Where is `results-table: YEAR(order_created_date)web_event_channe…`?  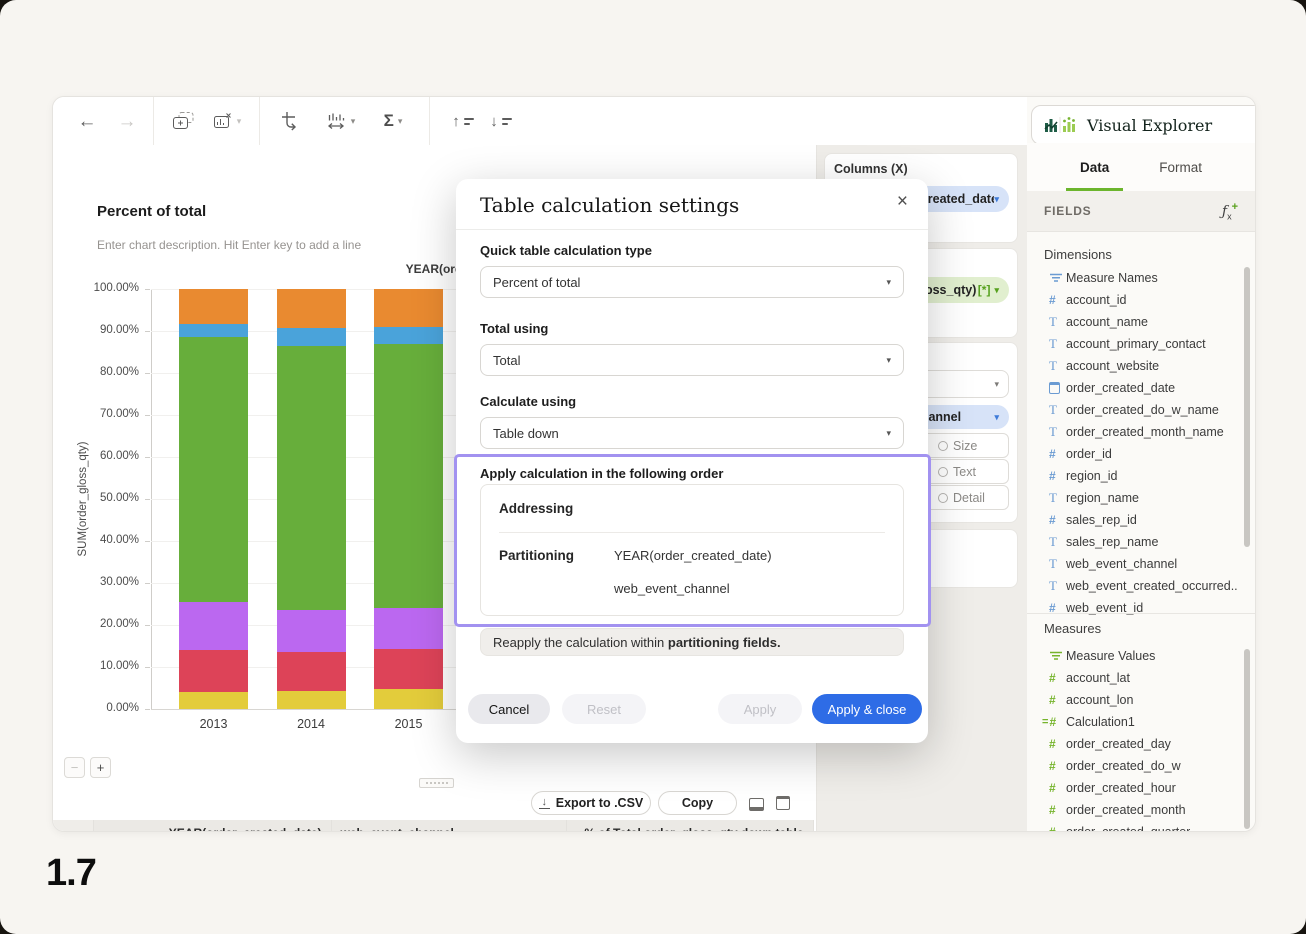 results-table: YEAR(order_created_date)web_event_channe… is located at coordinates (433, 825).